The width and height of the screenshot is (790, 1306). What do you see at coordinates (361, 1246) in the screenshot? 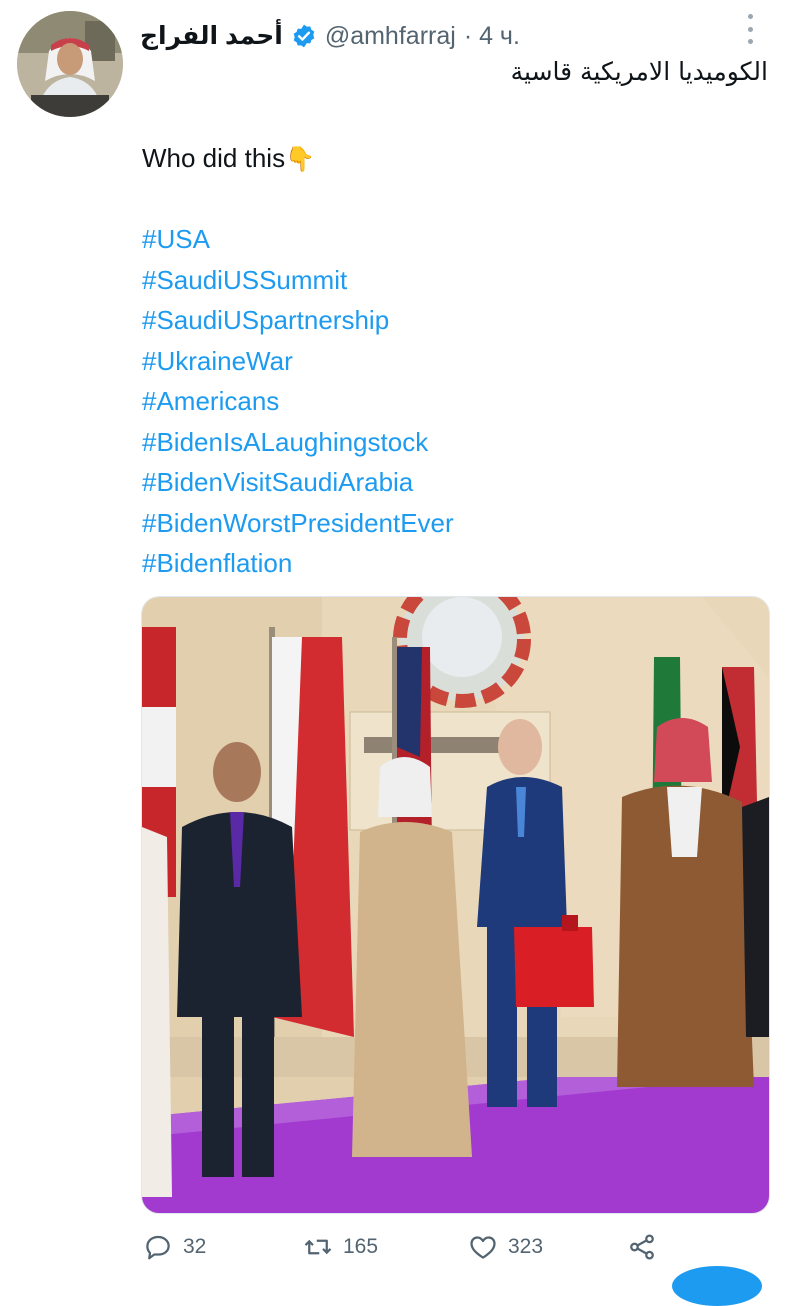
I see `retweet-count: 165` at bounding box center [361, 1246].